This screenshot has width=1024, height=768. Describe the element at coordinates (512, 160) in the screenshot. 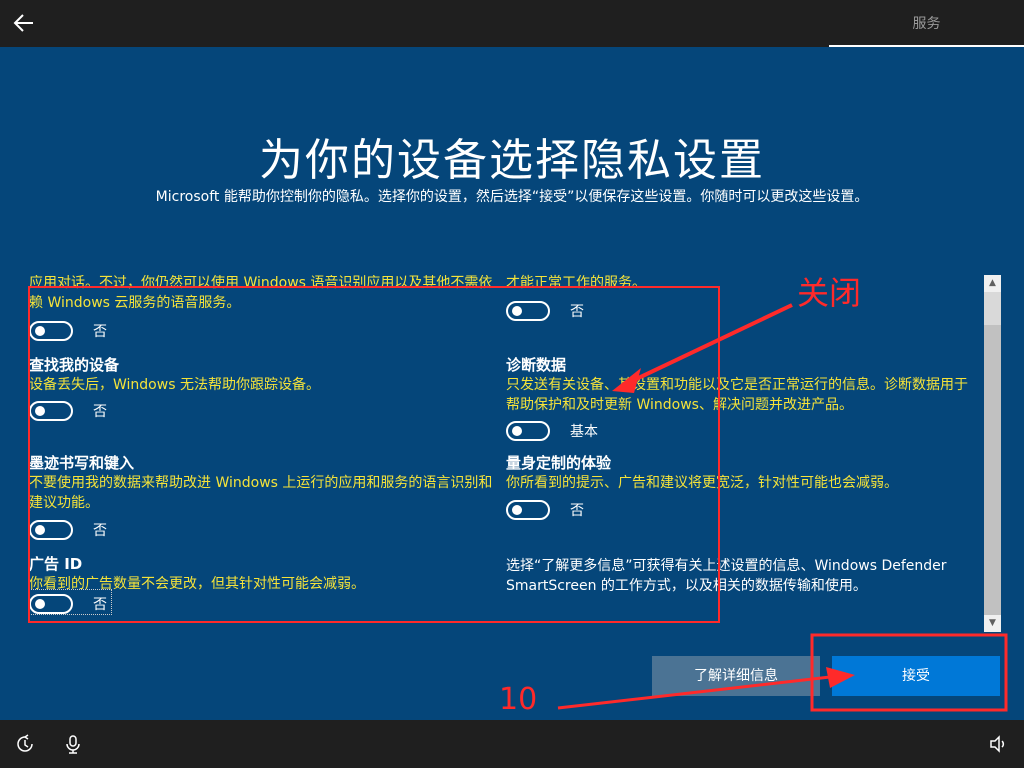

I see `page-title: 为你的设备选择隐私设置` at that location.